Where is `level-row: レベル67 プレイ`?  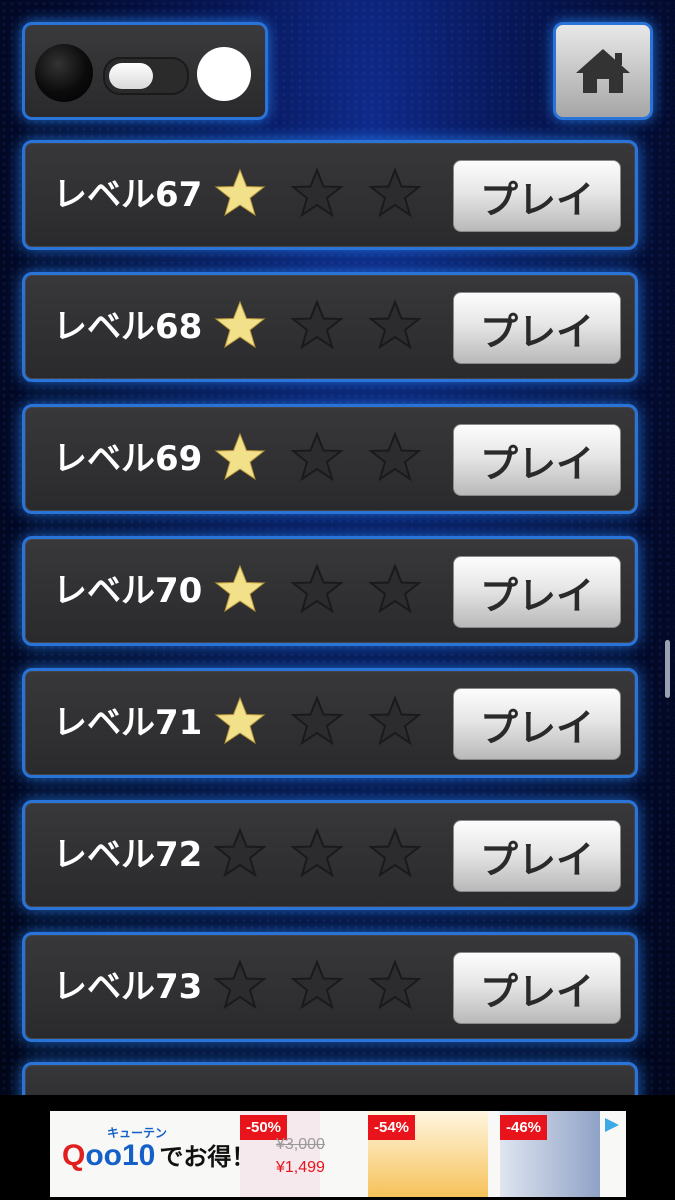 level-row: レベル67 プレイ is located at coordinates (330, 195).